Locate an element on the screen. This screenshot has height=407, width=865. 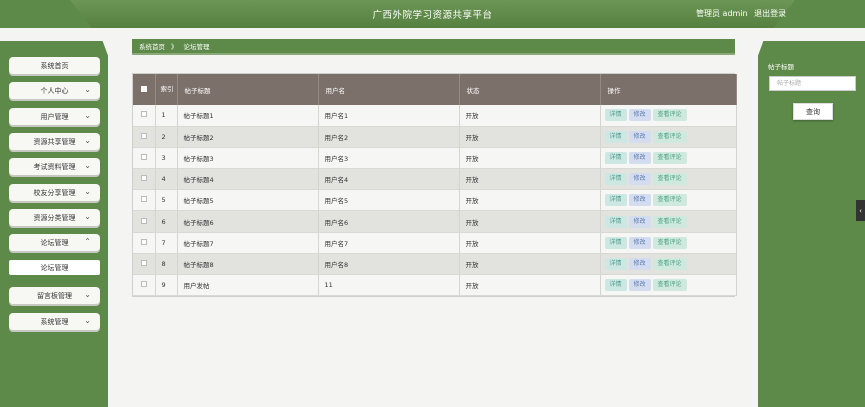
row-username: 用户名6 is located at coordinates (389, 221).